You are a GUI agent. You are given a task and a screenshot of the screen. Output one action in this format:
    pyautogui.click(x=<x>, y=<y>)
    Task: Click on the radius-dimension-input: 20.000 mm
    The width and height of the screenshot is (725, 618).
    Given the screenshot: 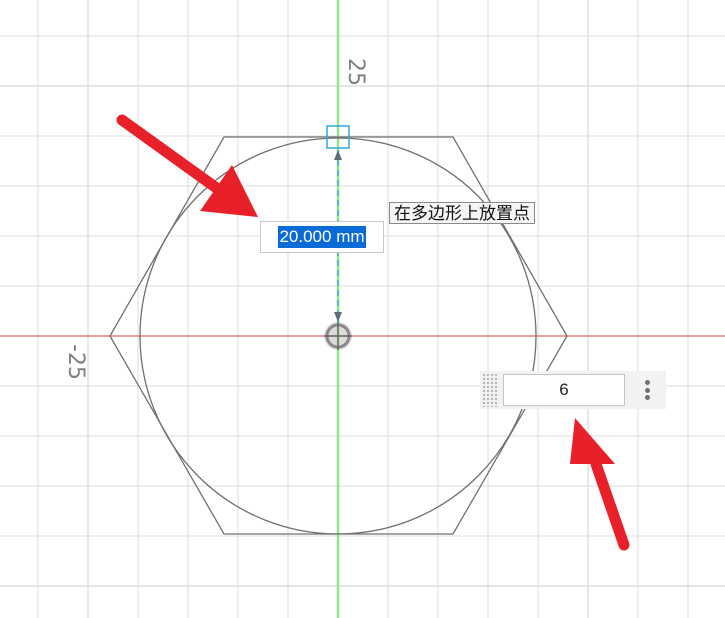 What is the action you would take?
    pyautogui.click(x=322, y=237)
    